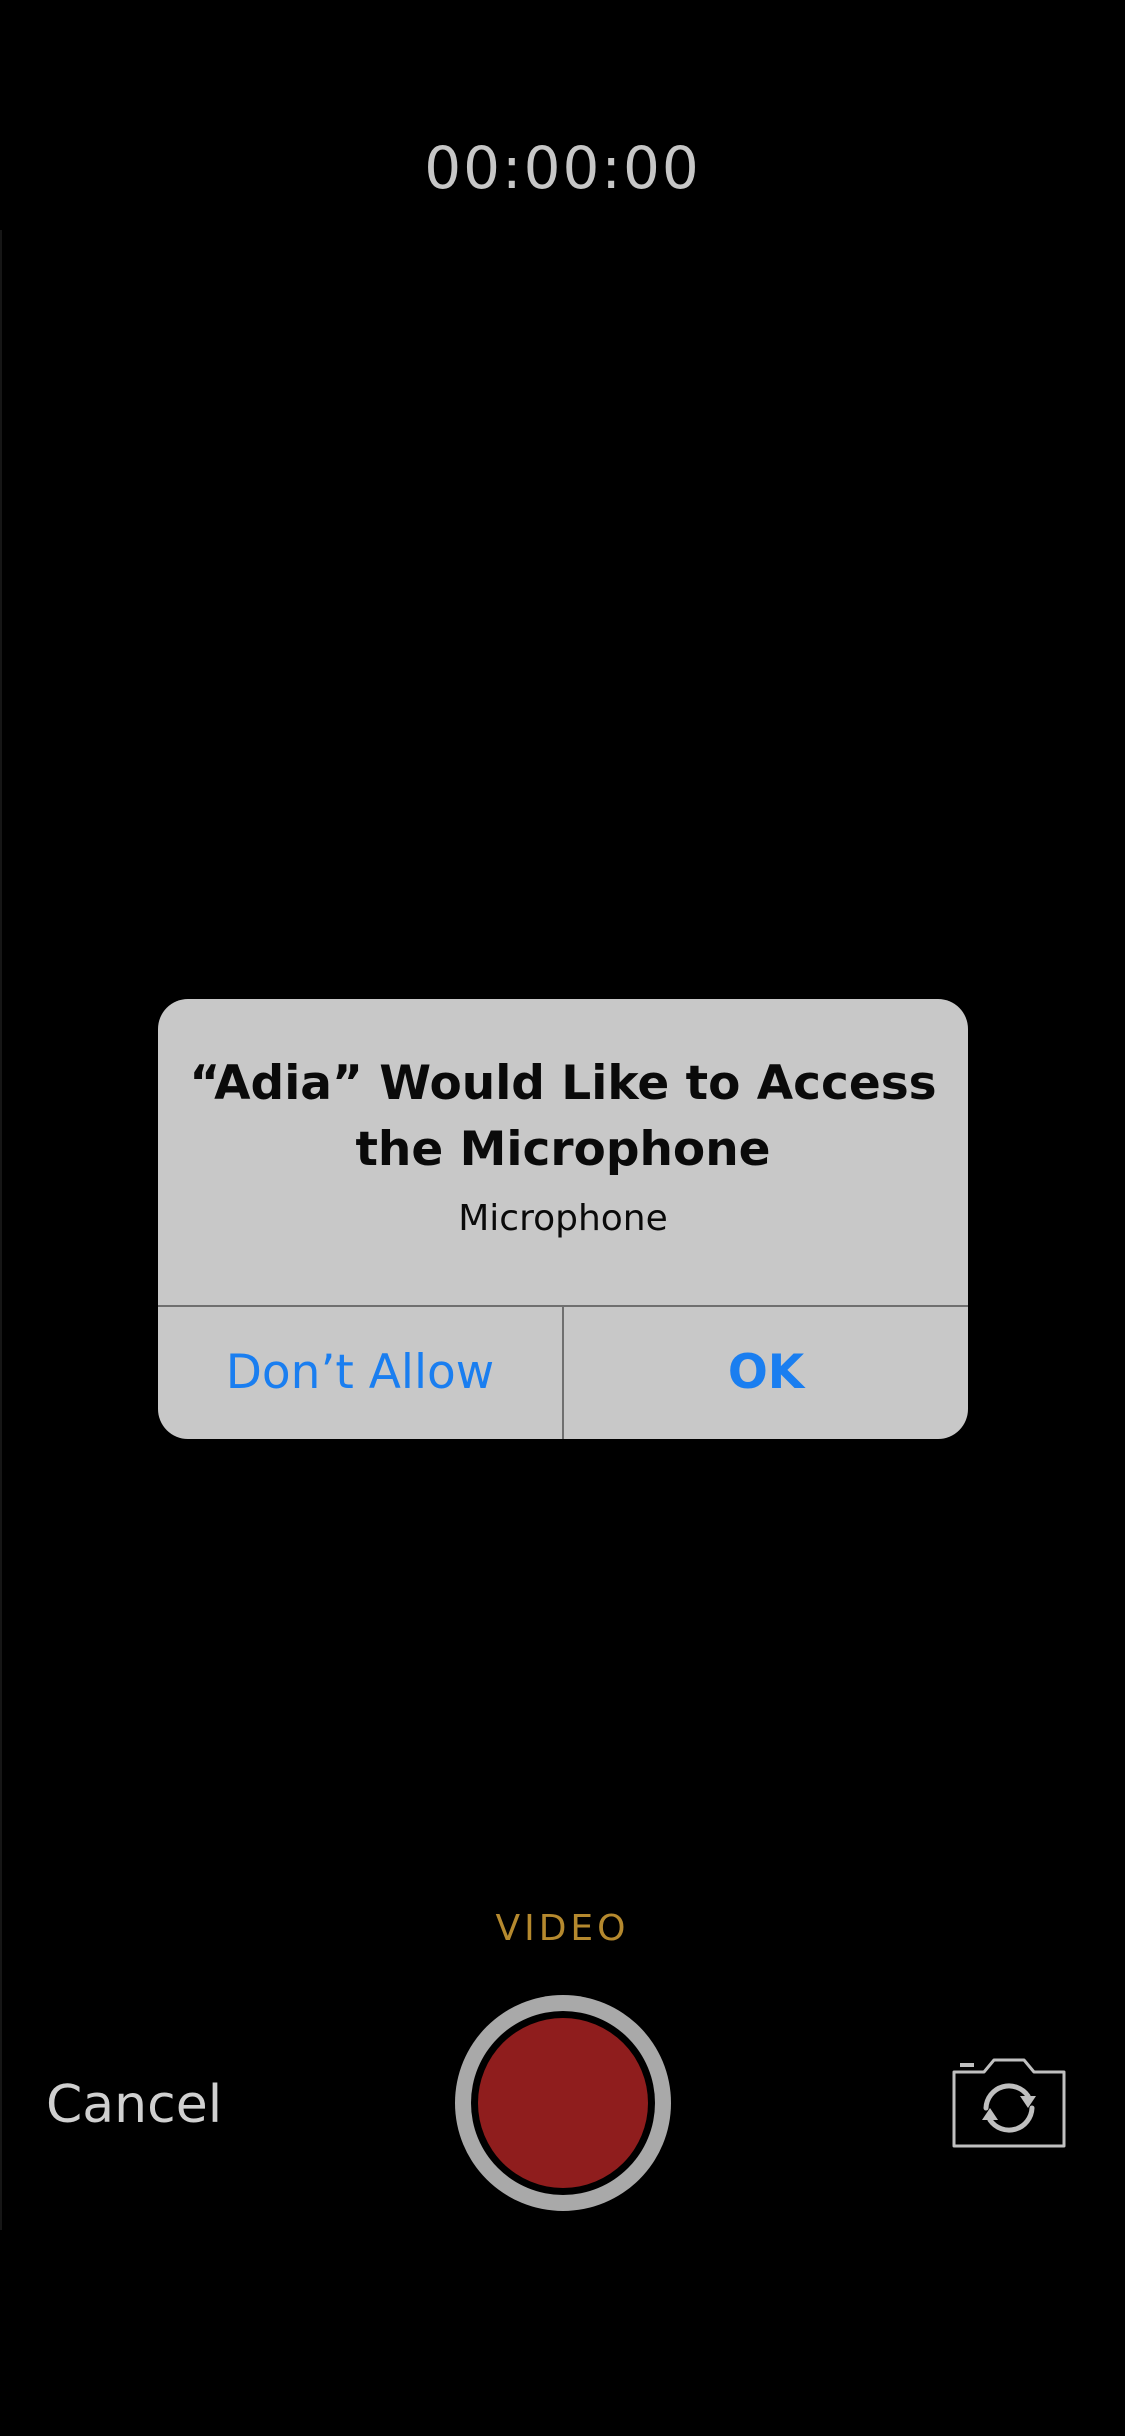  I want to click on recording-timer: 00:00:00, so click(562, 168).